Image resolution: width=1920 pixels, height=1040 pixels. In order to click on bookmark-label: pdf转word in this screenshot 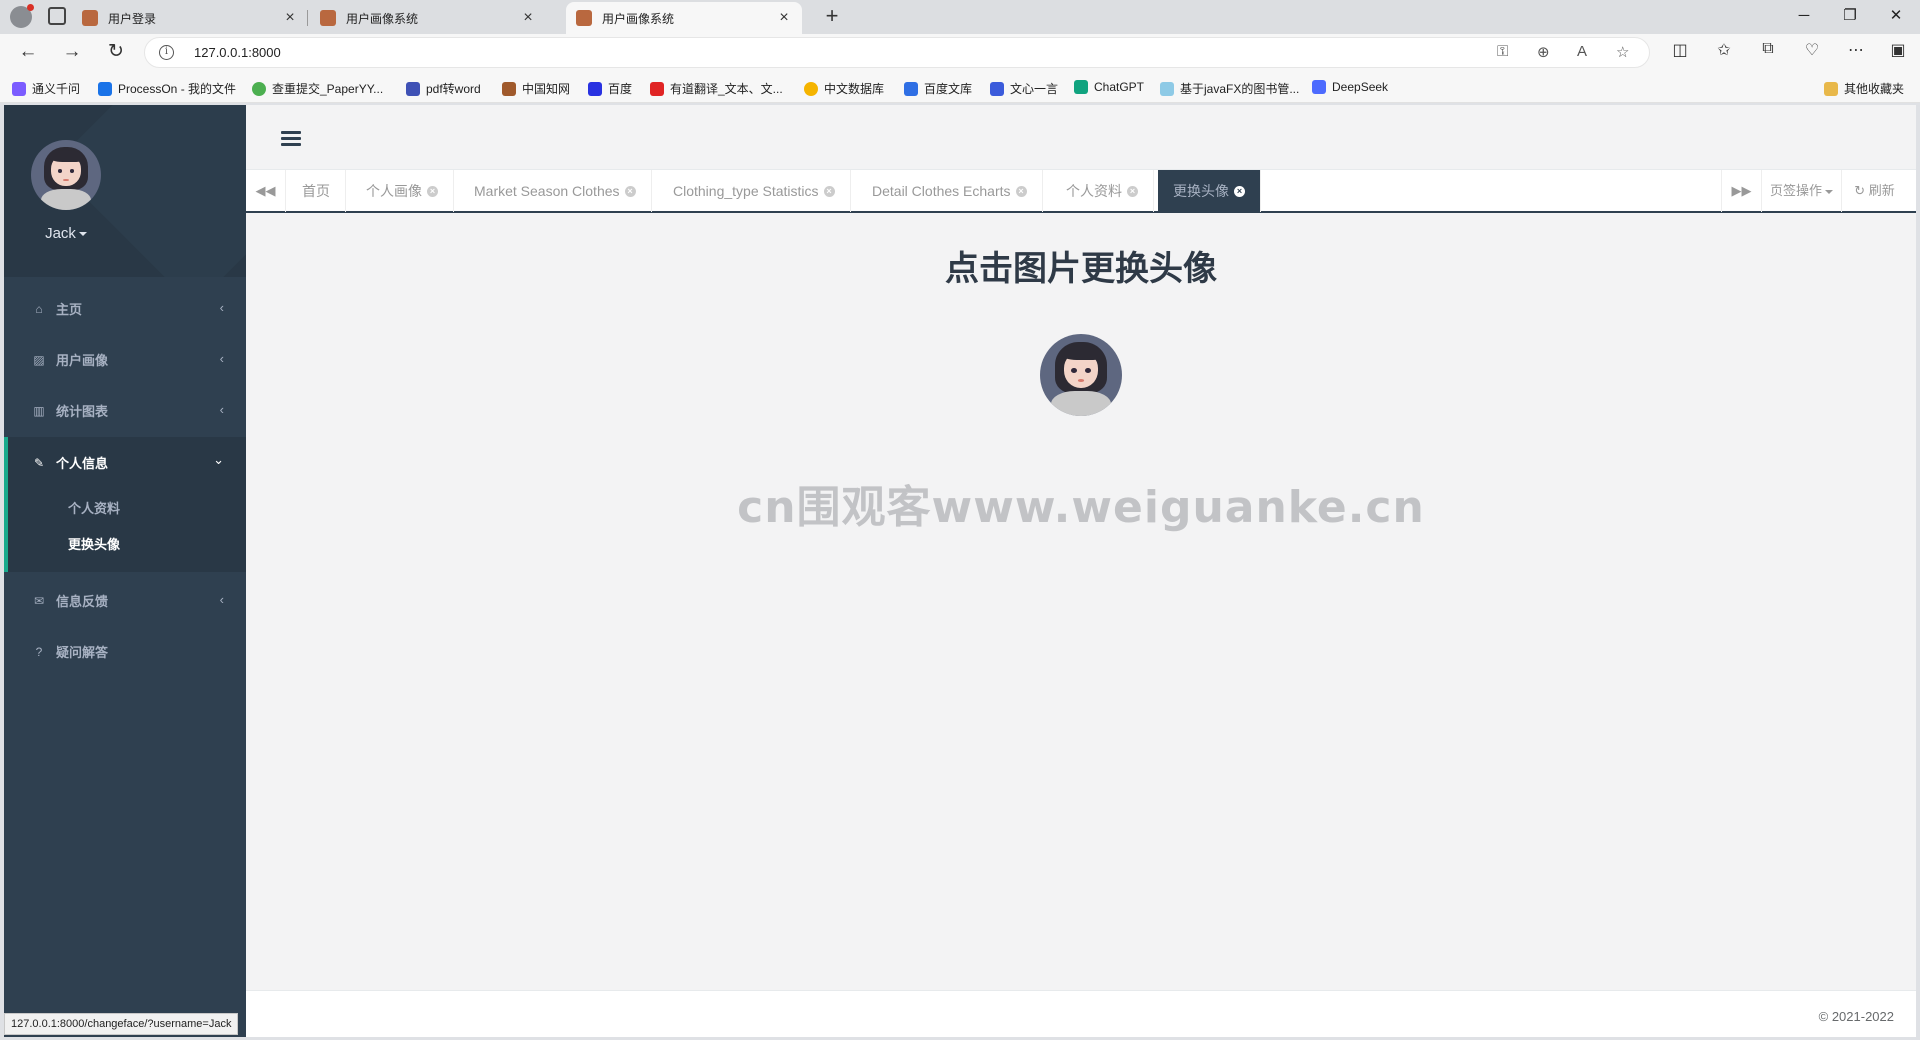, I will do `click(453, 89)`.